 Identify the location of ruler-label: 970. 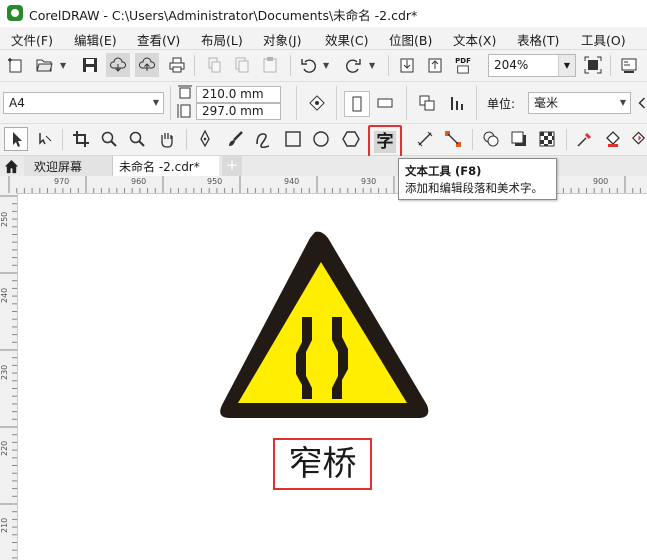
(62, 181).